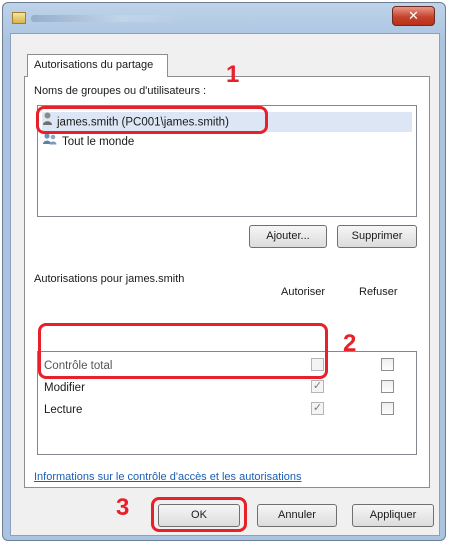 The height and width of the screenshot is (545, 451). Describe the element at coordinates (393, 515) in the screenshot. I see `apply-button: Appliquer` at that location.